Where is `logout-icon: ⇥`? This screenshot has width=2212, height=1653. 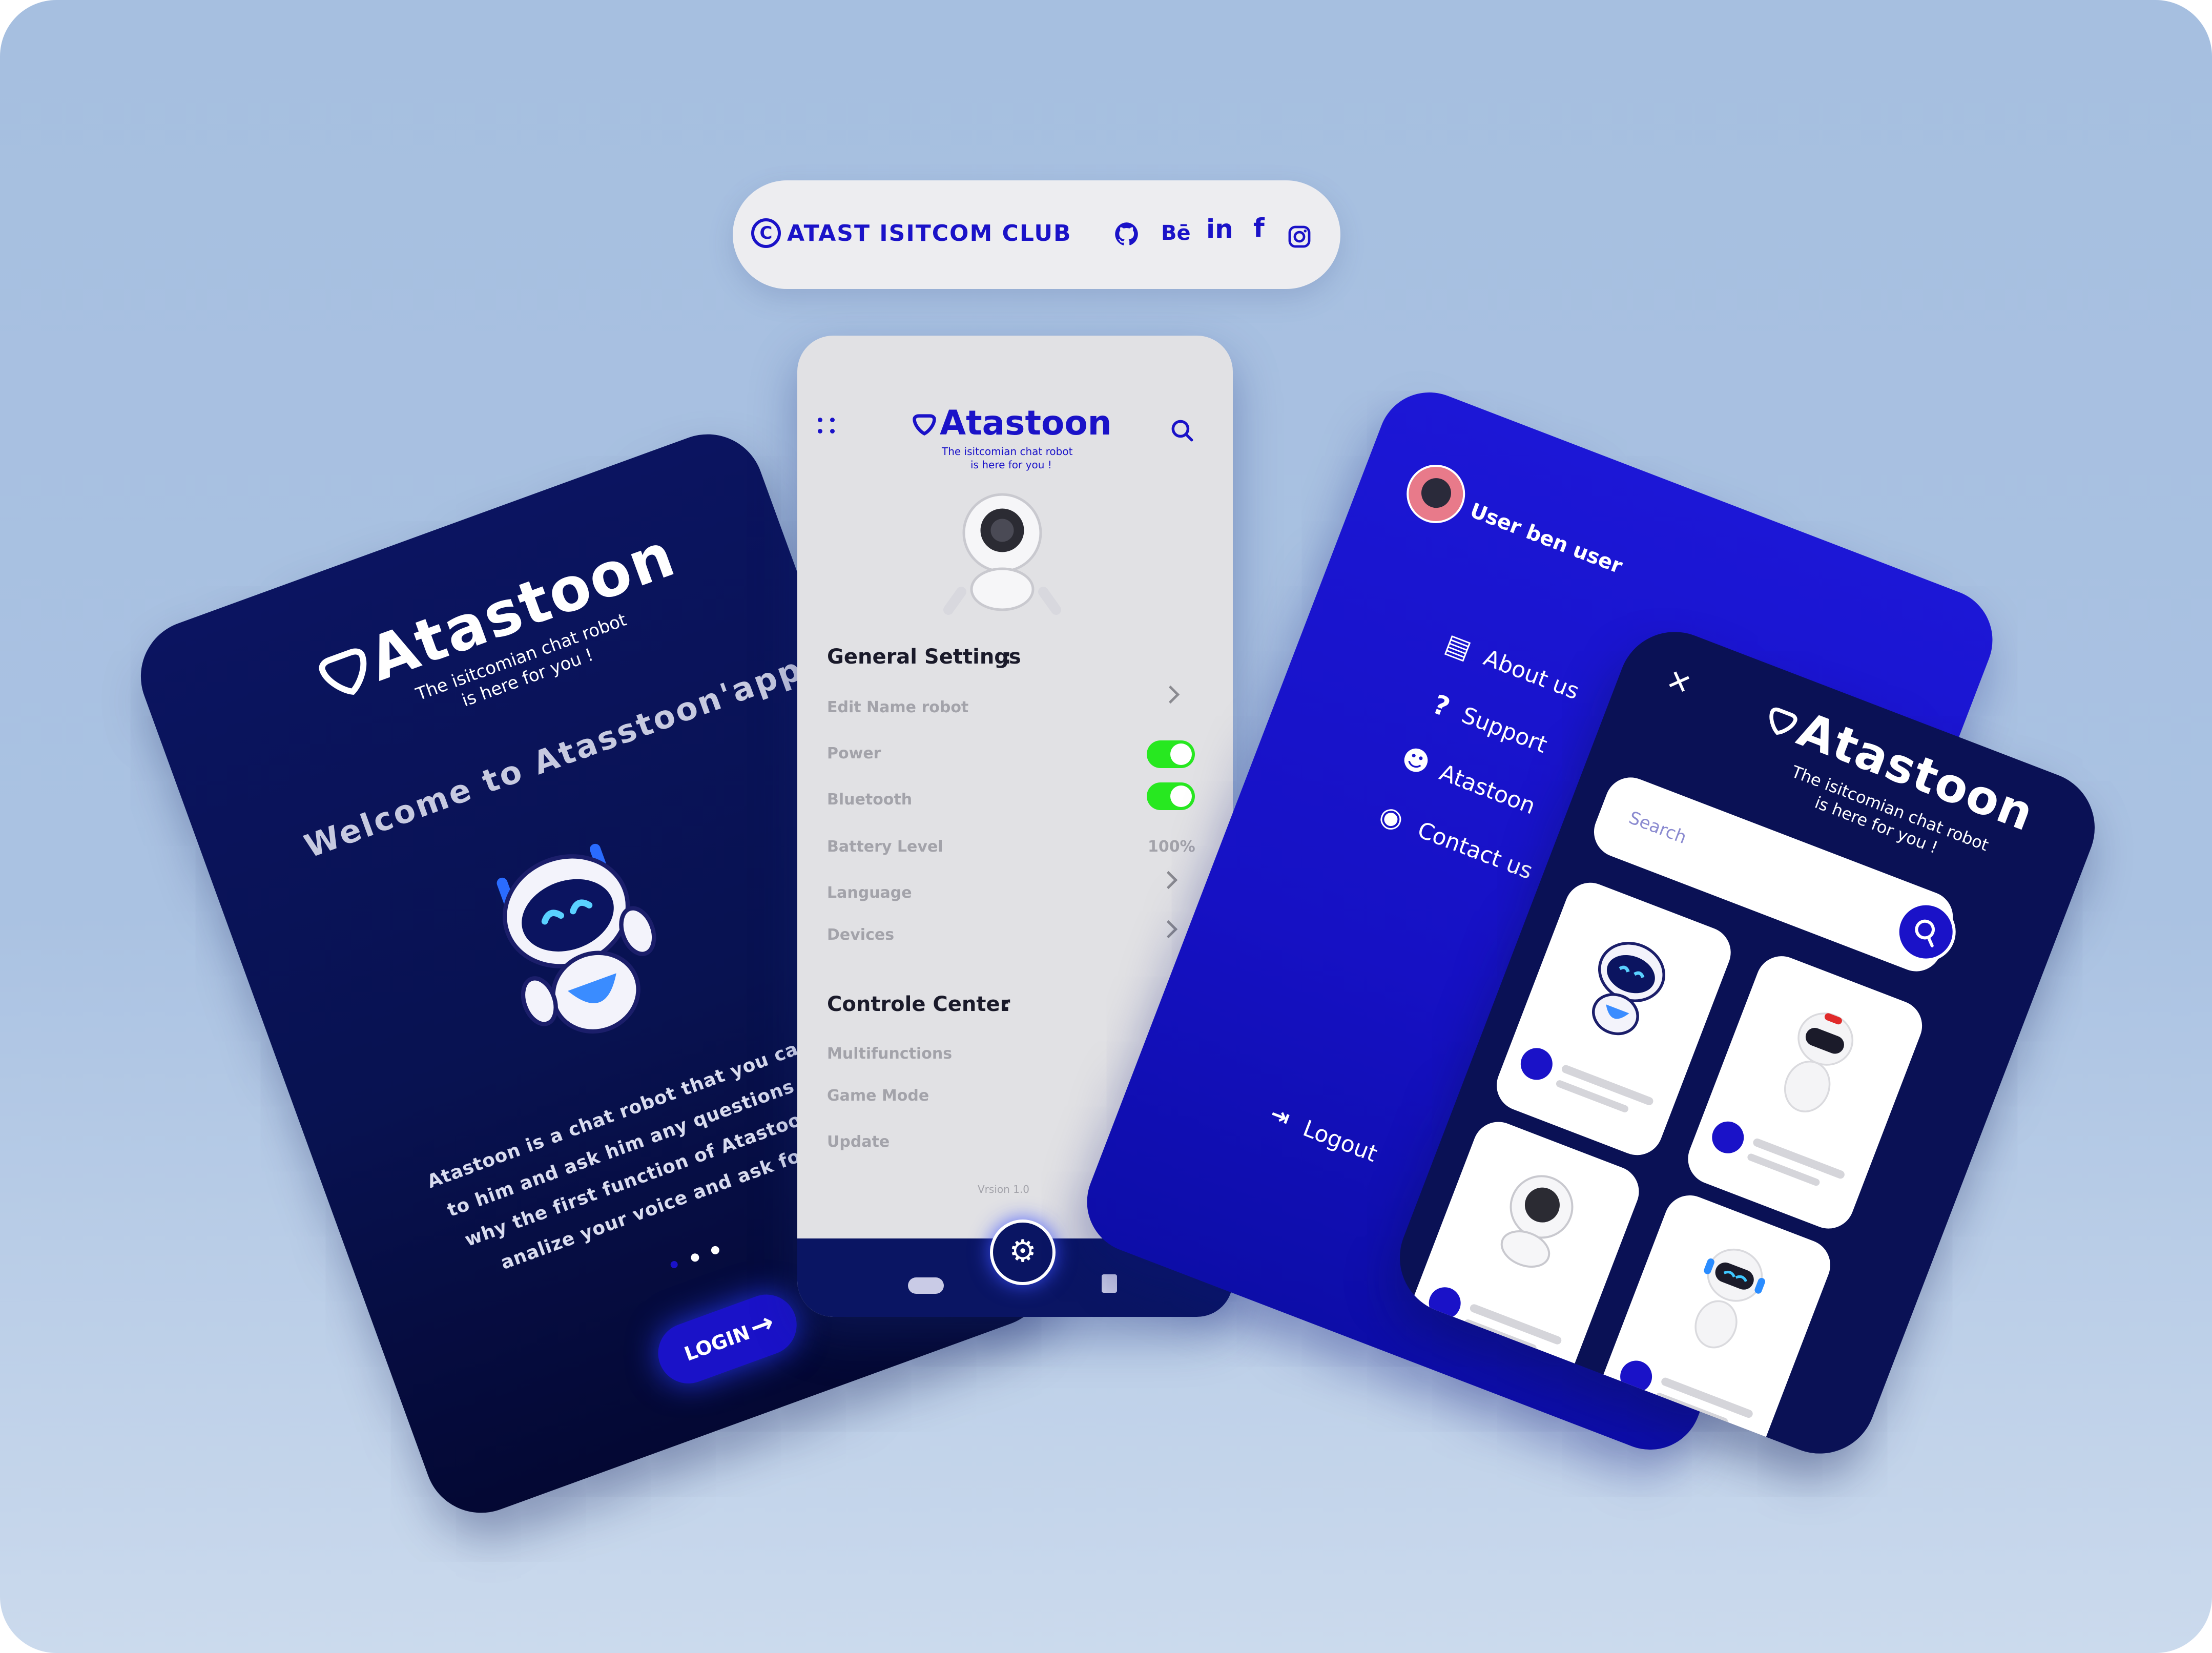
logout-icon: ⇥ is located at coordinates (1280, 1116).